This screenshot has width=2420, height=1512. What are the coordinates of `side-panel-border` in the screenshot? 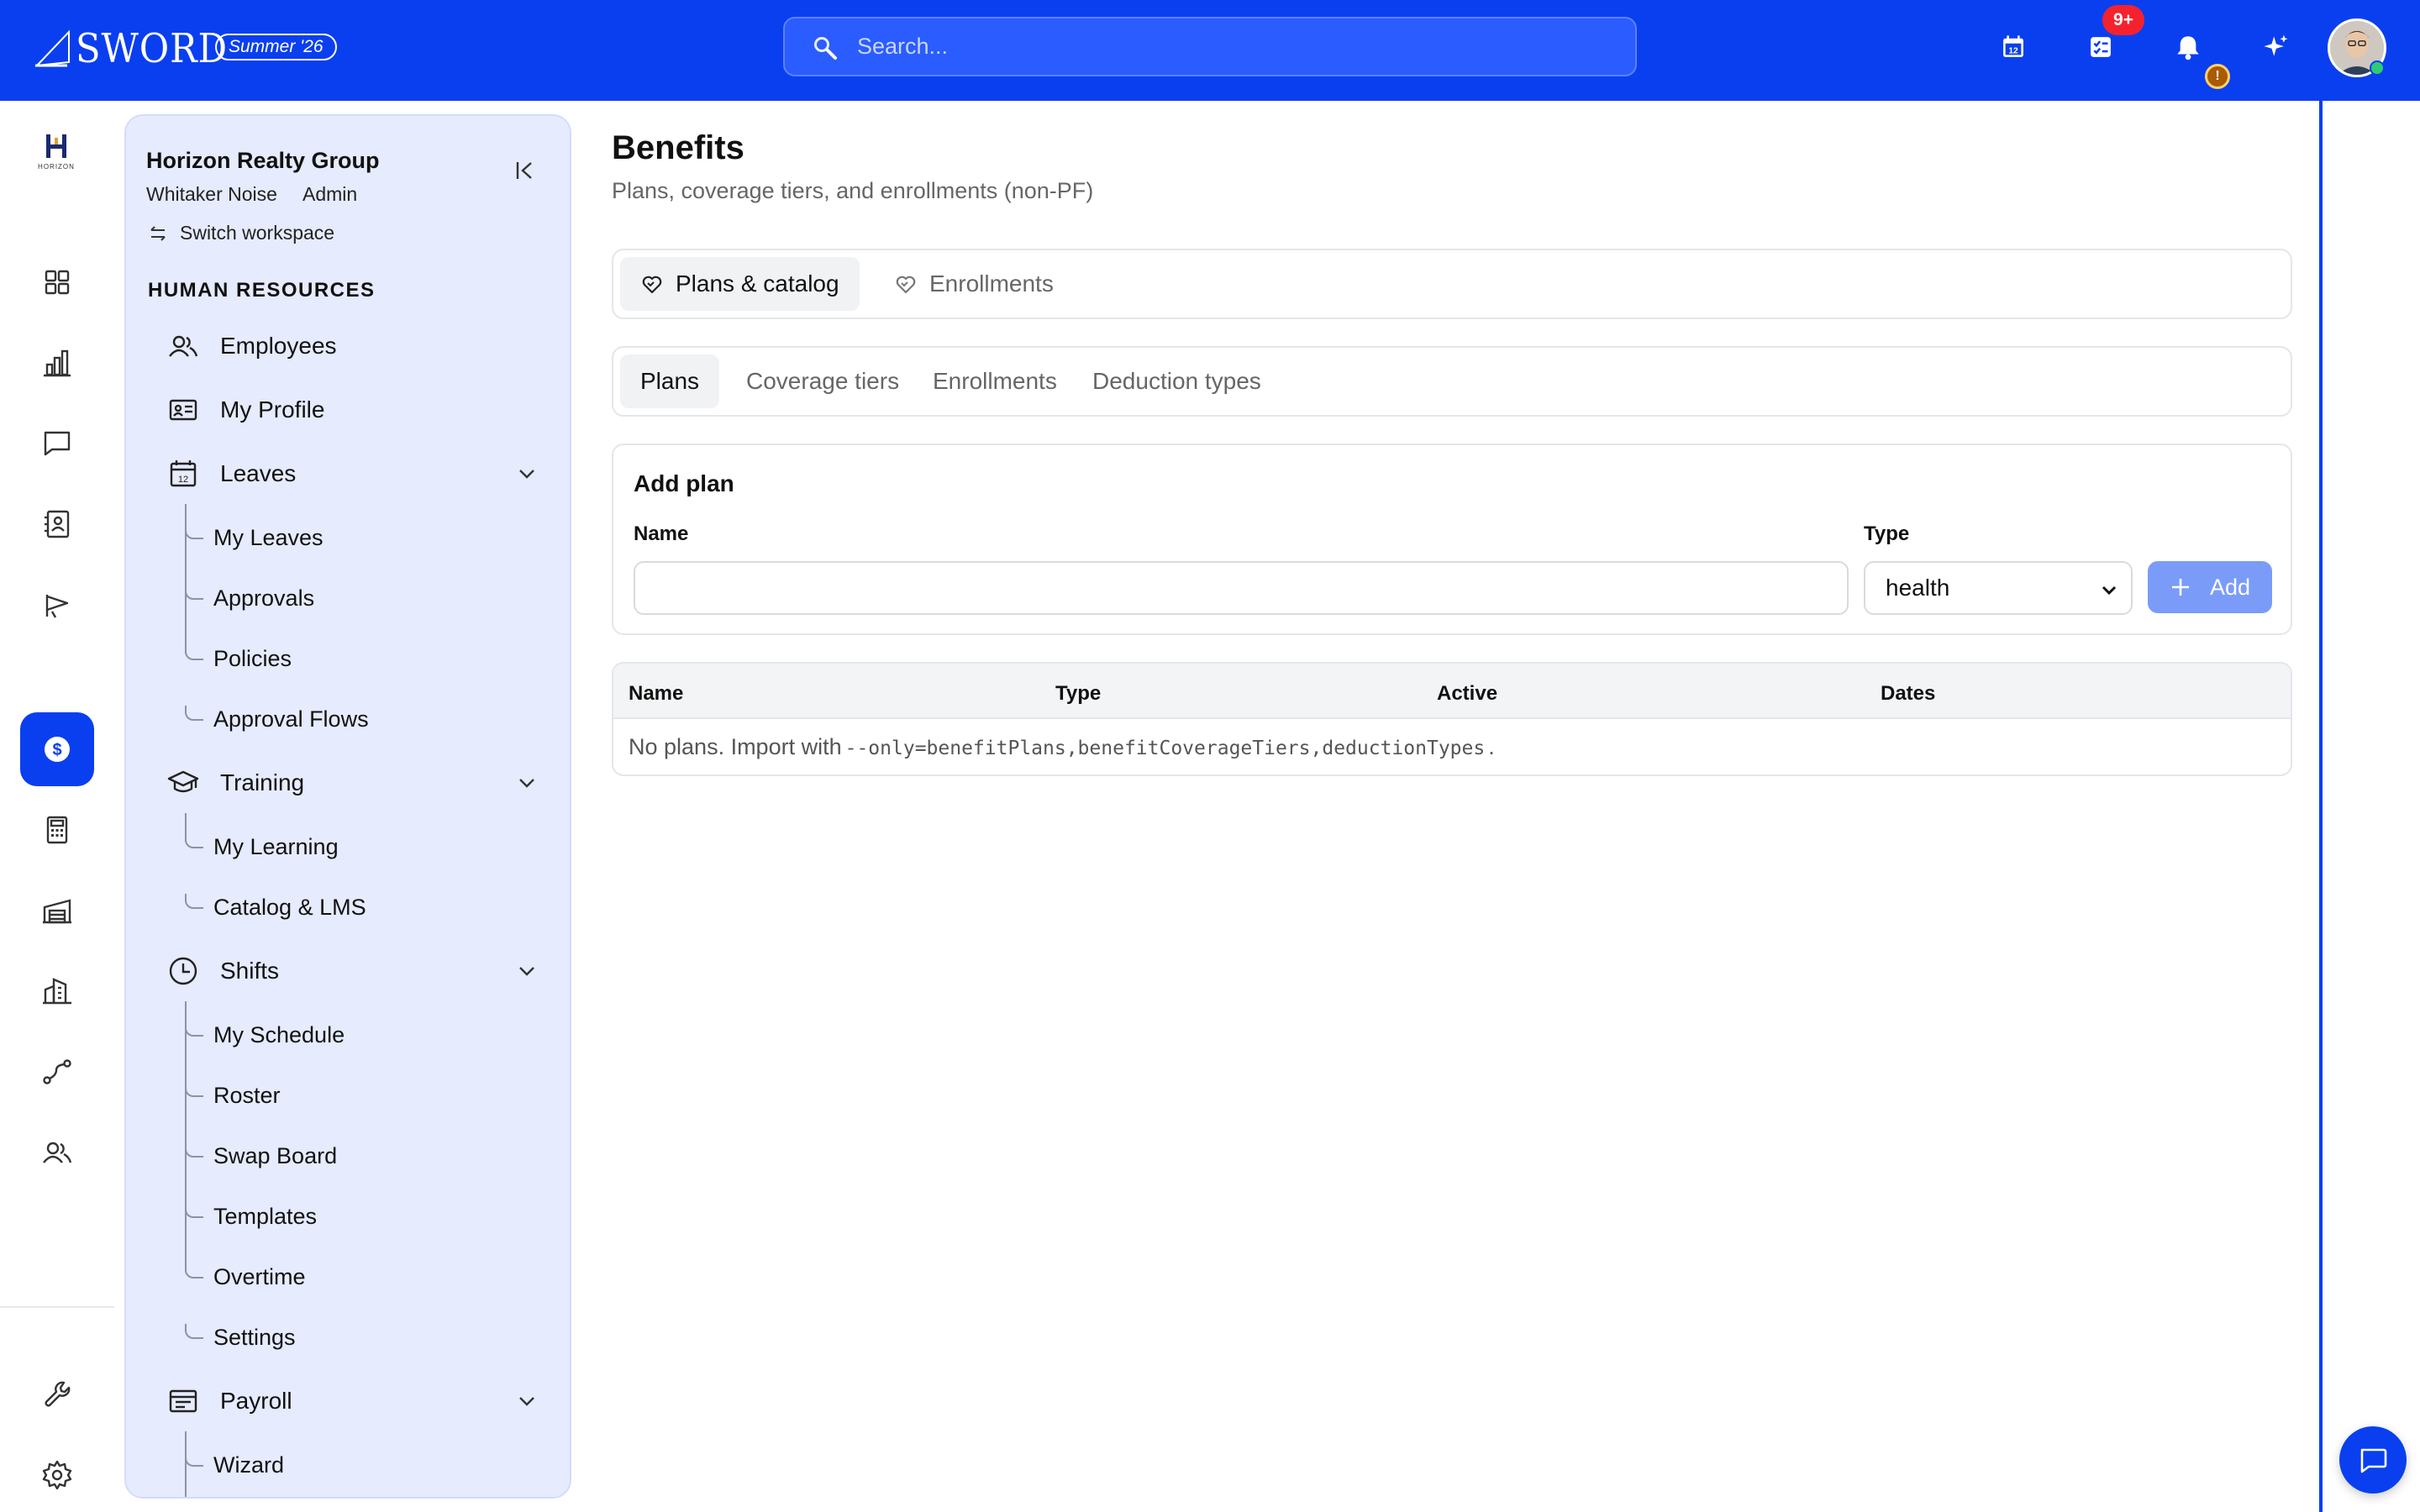 It's located at (2321, 806).